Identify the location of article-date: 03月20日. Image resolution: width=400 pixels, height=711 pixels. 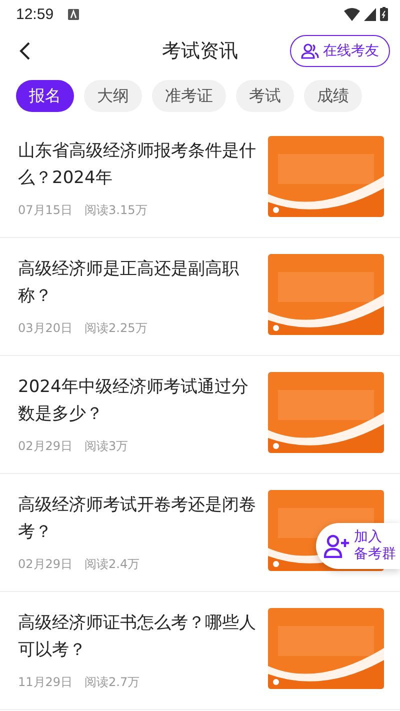
(45, 328).